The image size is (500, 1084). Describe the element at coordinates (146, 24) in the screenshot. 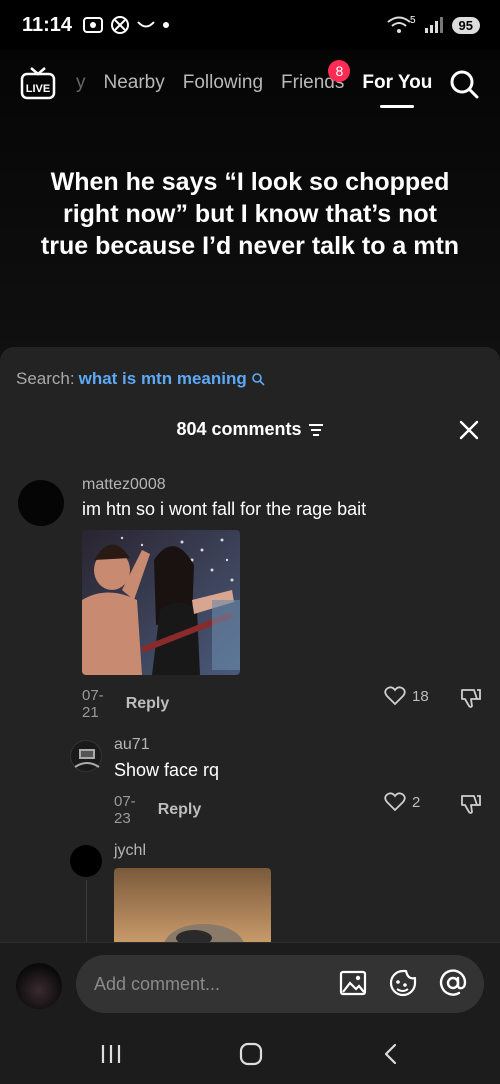

I see `smile-icon` at that location.